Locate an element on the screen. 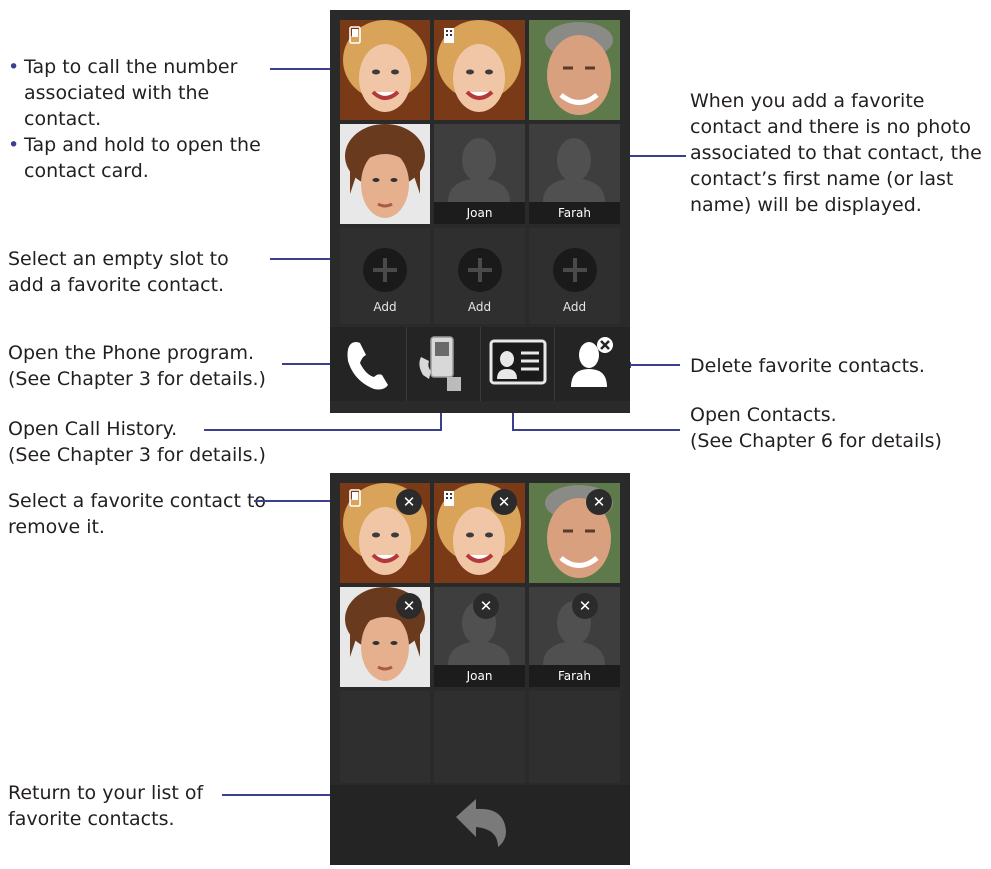 The height and width of the screenshot is (869, 991). favorite-contact-farah: Farah is located at coordinates (574, 174).